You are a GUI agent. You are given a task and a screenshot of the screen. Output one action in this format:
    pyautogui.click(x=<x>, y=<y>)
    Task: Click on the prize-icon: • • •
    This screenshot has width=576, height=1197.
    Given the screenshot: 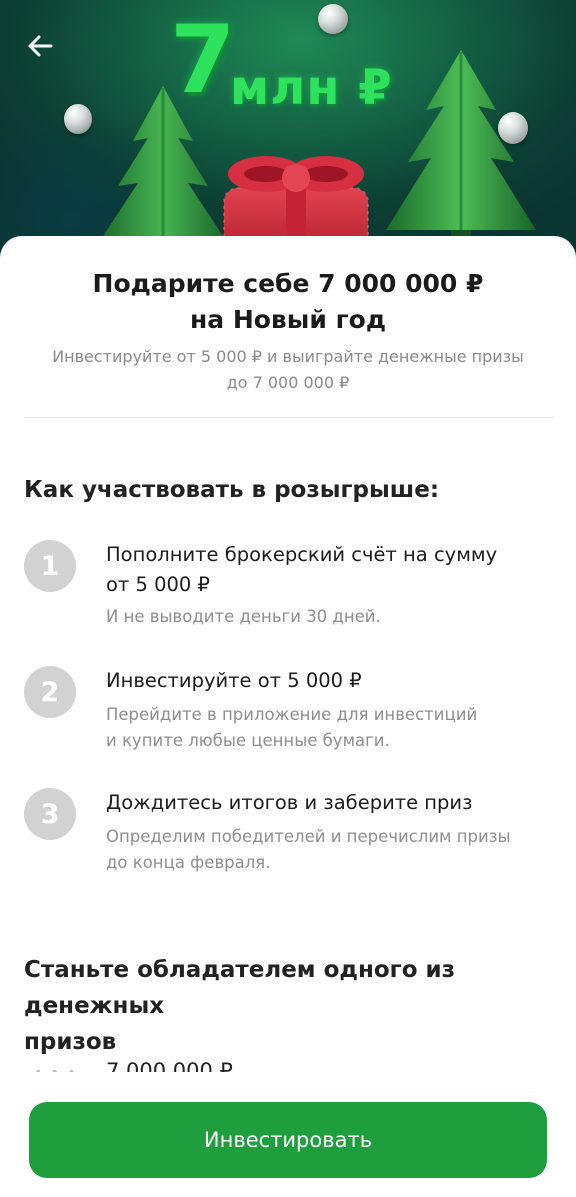 What is the action you would take?
    pyautogui.click(x=56, y=1068)
    